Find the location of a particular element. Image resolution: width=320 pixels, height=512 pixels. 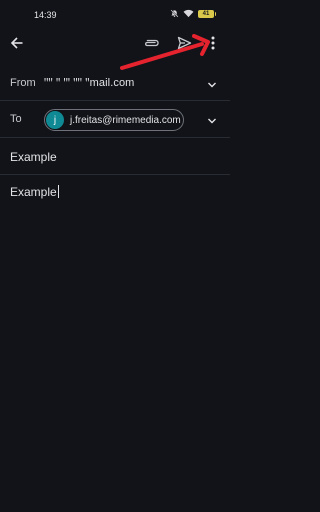

from-row: From ꞌꞌꞌꞌ ꞌꞌ ꞌꞌꞌ ꞌꞌꞌꞌ ꞌꞌmail.com is located at coordinates (115, 85).